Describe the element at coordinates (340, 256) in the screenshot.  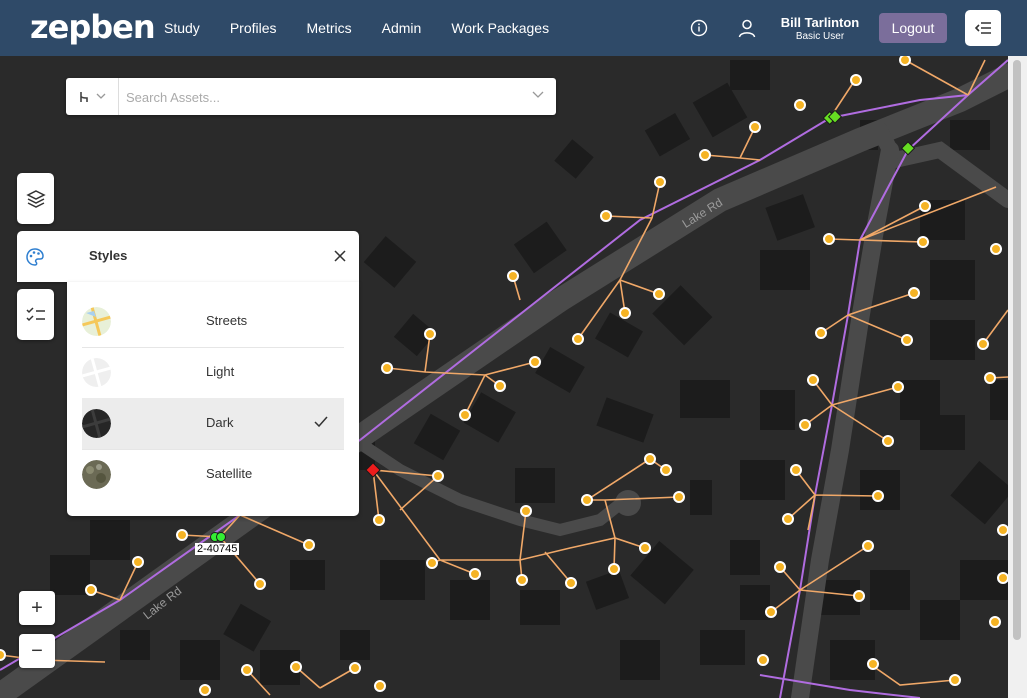
I see `close-icon` at that location.